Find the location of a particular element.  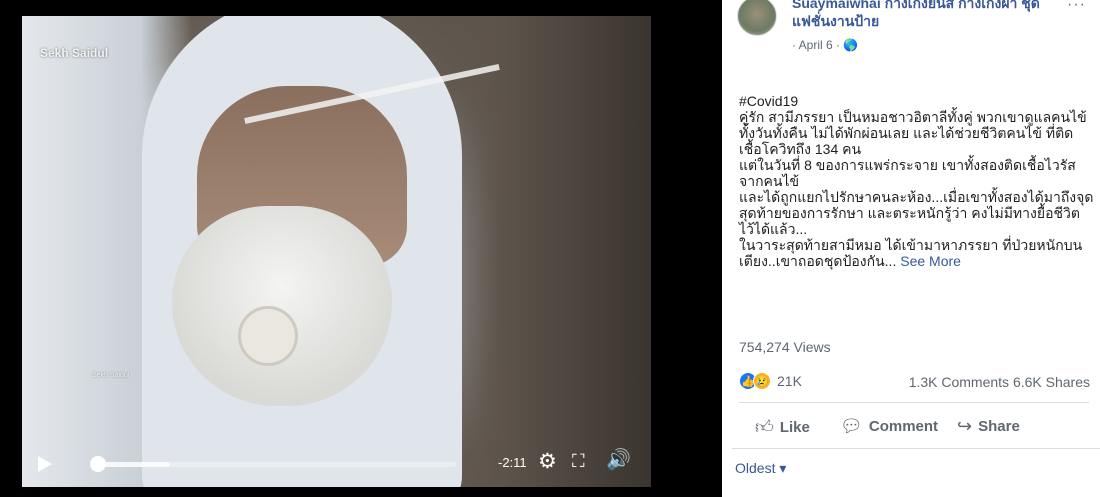

time-remaining: -2:11 is located at coordinates (512, 462).